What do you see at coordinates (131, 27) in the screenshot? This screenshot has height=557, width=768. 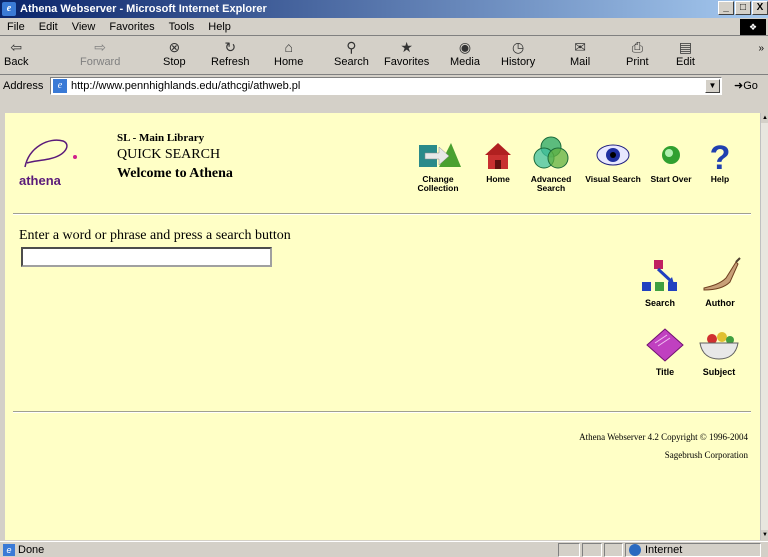 I see `menu-favorites: Favorites` at bounding box center [131, 27].